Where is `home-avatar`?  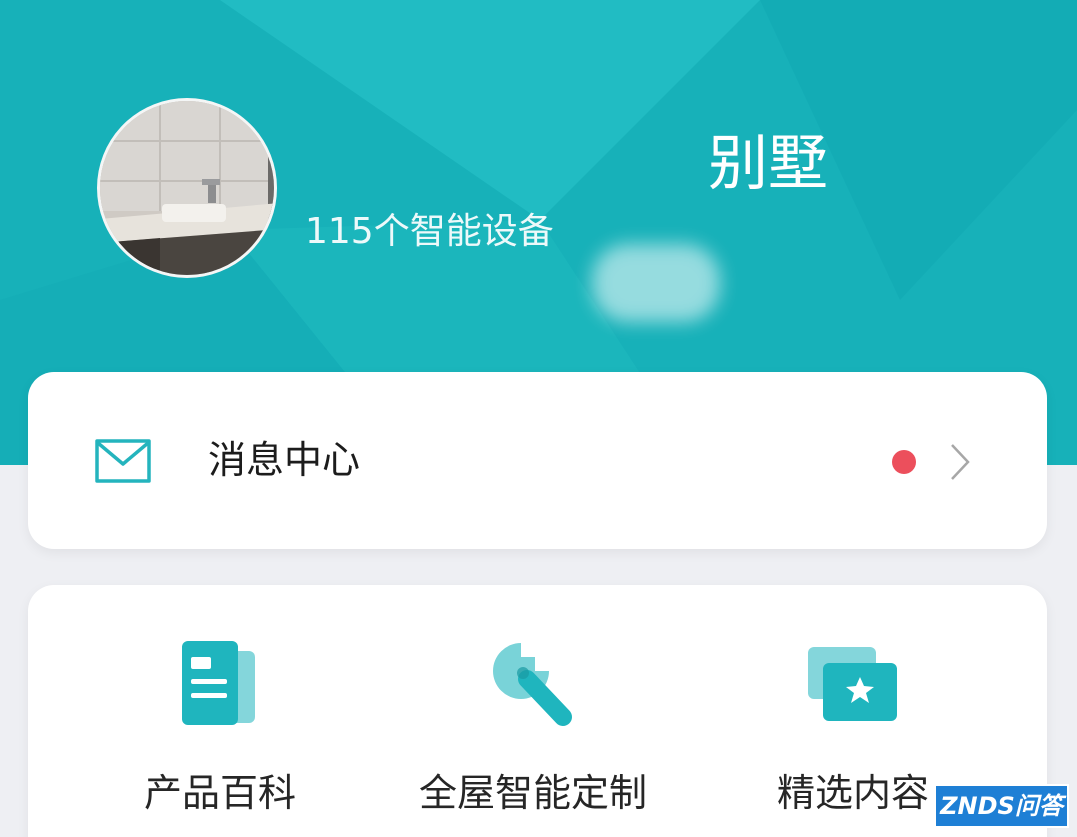
home-avatar is located at coordinates (187, 188).